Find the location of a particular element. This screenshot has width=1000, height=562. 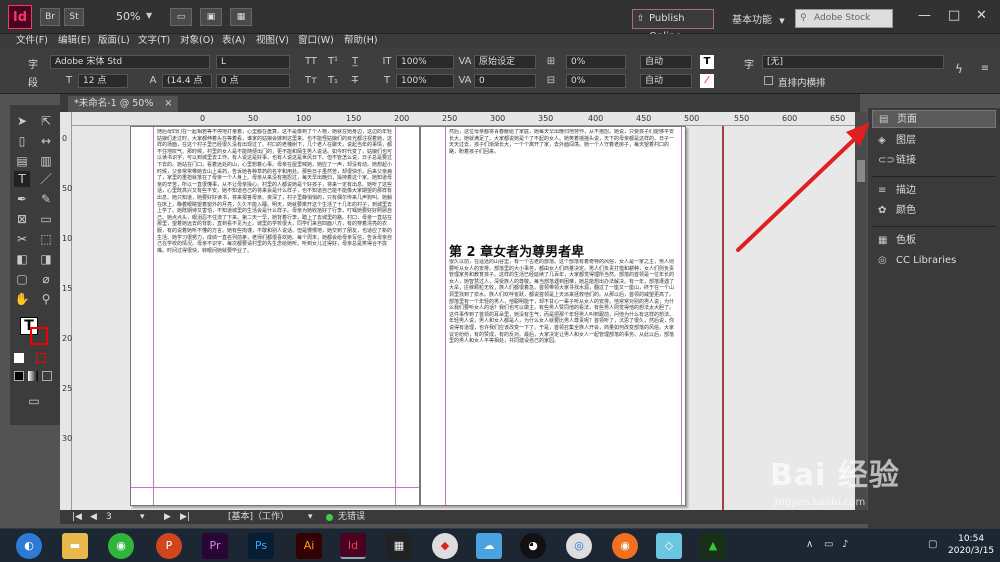

zoom-level: 50% is located at coordinates (128, 16).